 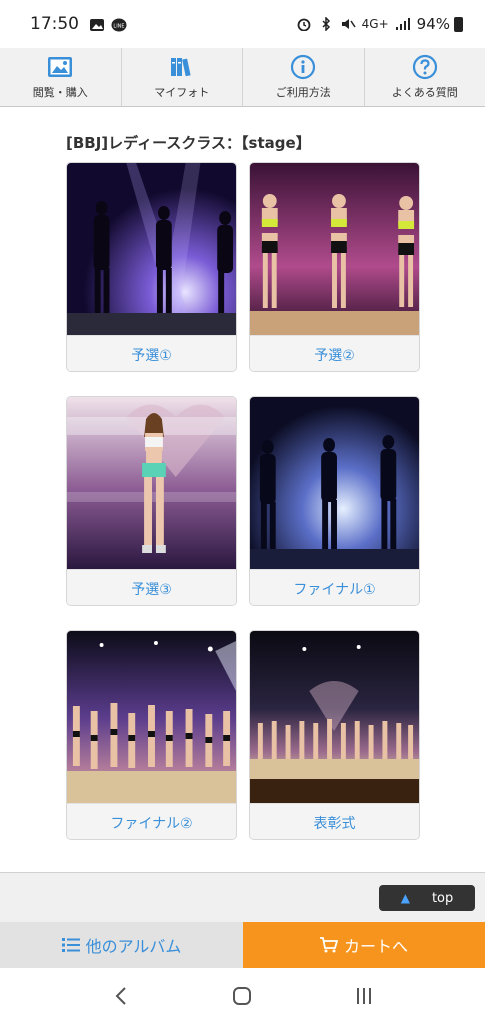 I want to click on album-label: 表彰式, so click(x=334, y=821).